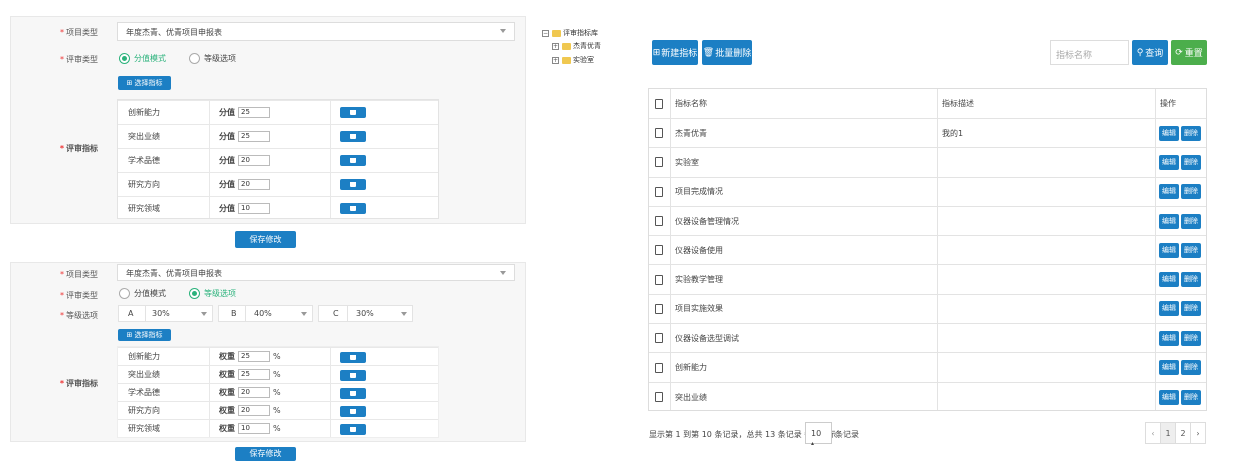  What do you see at coordinates (254, 208) in the screenshot?
I see `score-input: 10` at bounding box center [254, 208].